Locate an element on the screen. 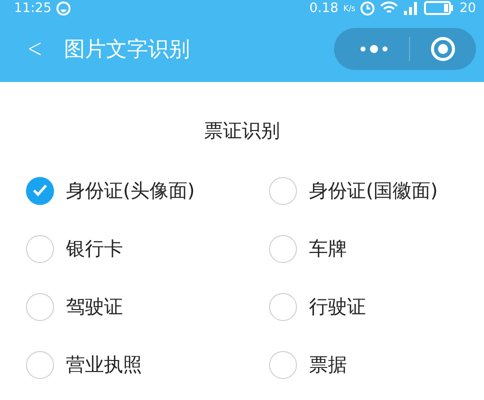  checked-radio is located at coordinates (40, 190).